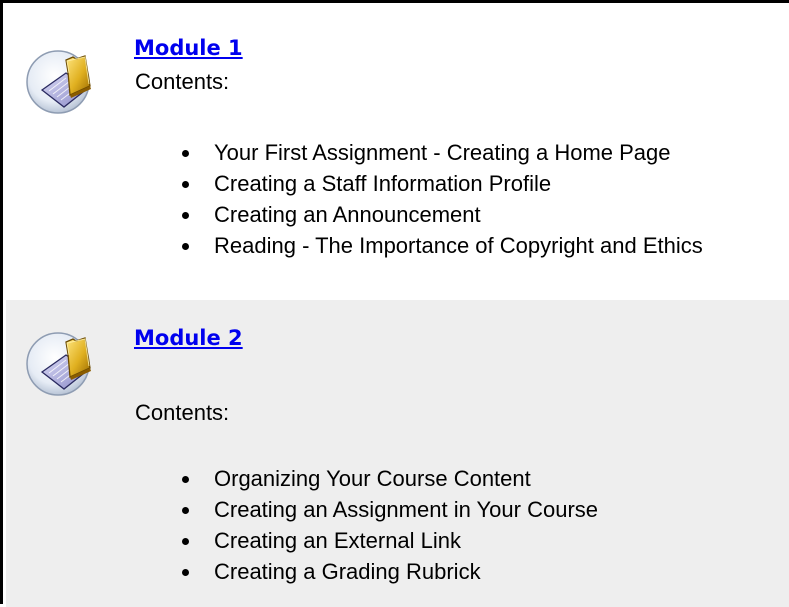 The width and height of the screenshot is (789, 607). What do you see at coordinates (182, 81) in the screenshot?
I see `module-1-contents-label: Contents:` at bounding box center [182, 81].